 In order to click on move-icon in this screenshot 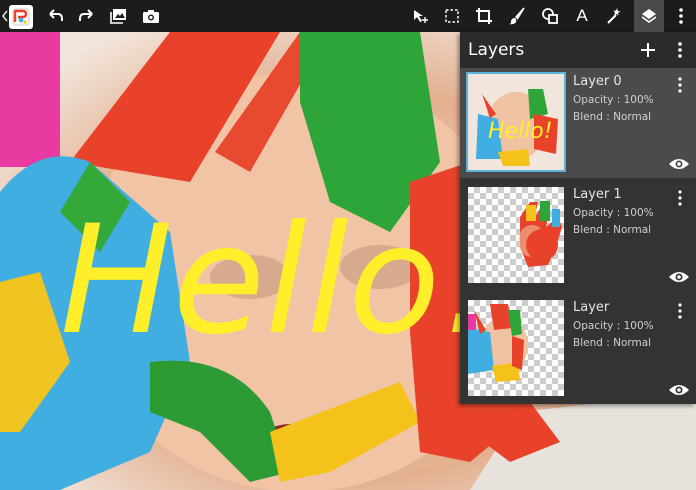, I will do `click(421, 16)`.